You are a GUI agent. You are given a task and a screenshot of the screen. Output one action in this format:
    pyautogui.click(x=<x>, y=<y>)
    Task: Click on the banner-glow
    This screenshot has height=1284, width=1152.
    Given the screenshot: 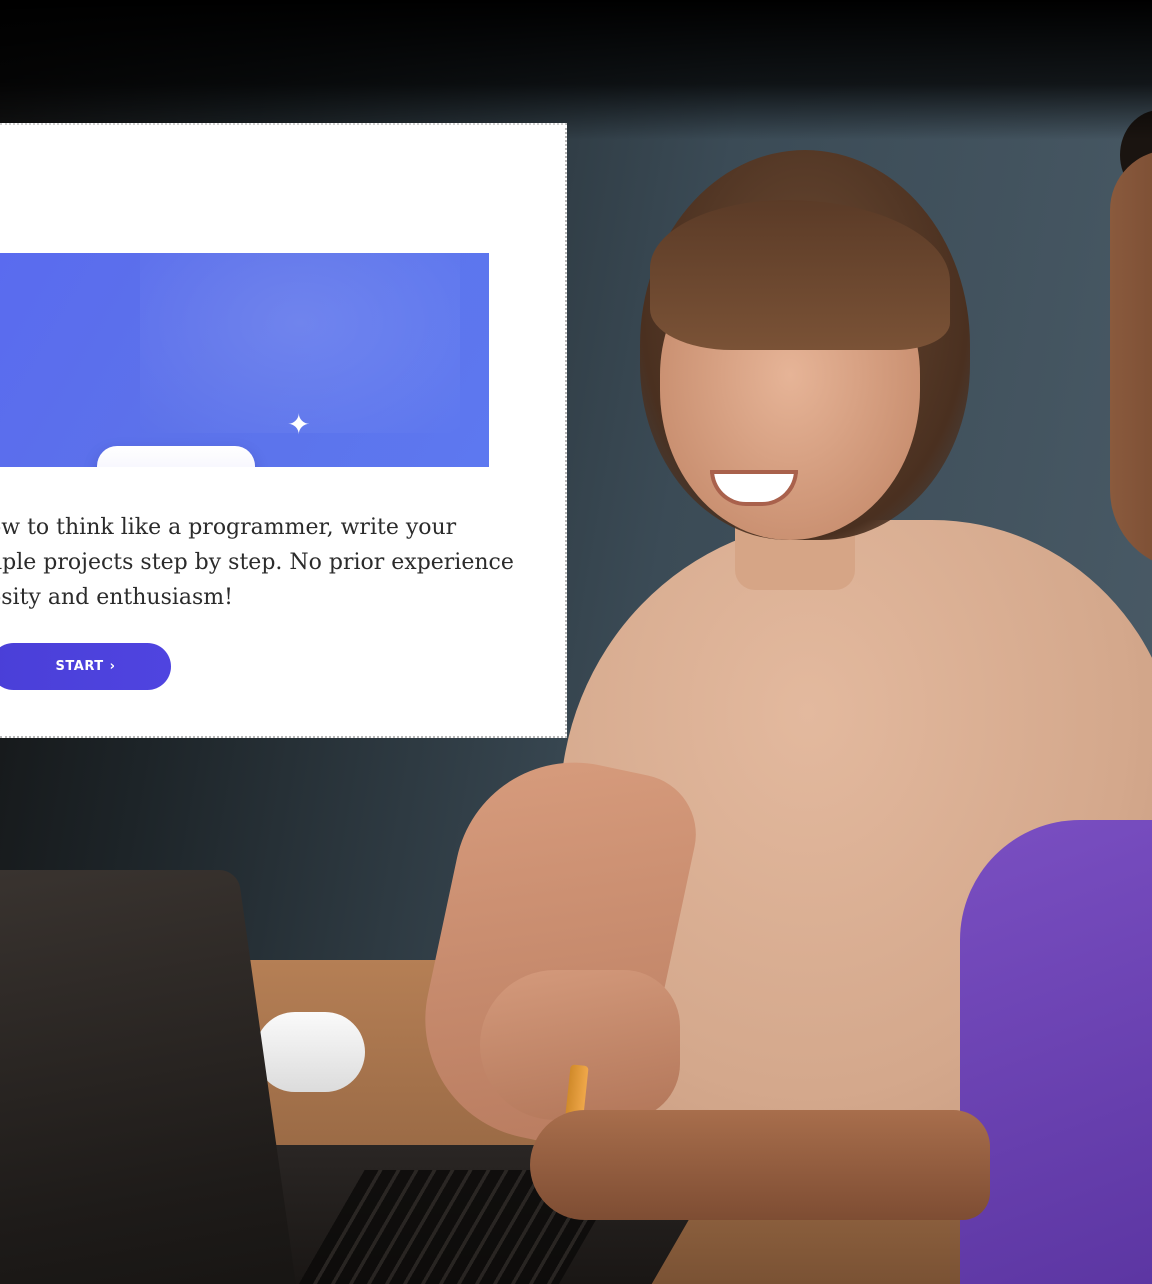 What is the action you would take?
    pyautogui.click(x=300, y=343)
    